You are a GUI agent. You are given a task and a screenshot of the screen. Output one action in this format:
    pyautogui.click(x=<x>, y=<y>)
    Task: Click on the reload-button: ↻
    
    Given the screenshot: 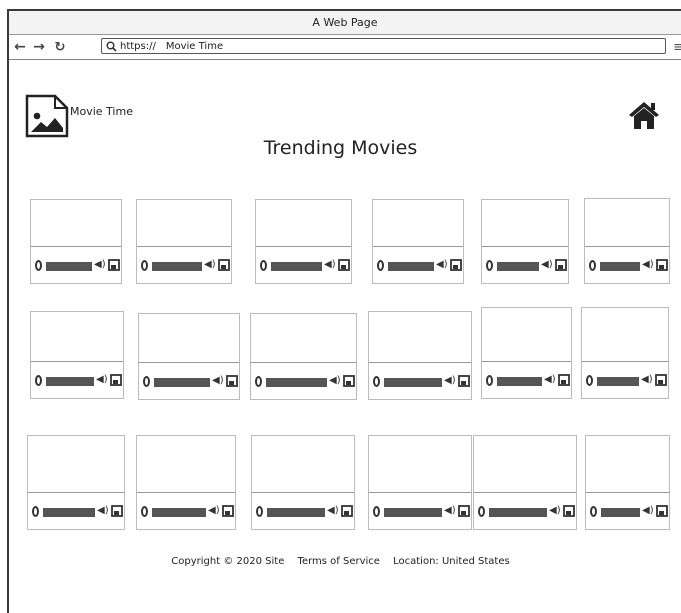 What is the action you would take?
    pyautogui.click(x=60, y=47)
    